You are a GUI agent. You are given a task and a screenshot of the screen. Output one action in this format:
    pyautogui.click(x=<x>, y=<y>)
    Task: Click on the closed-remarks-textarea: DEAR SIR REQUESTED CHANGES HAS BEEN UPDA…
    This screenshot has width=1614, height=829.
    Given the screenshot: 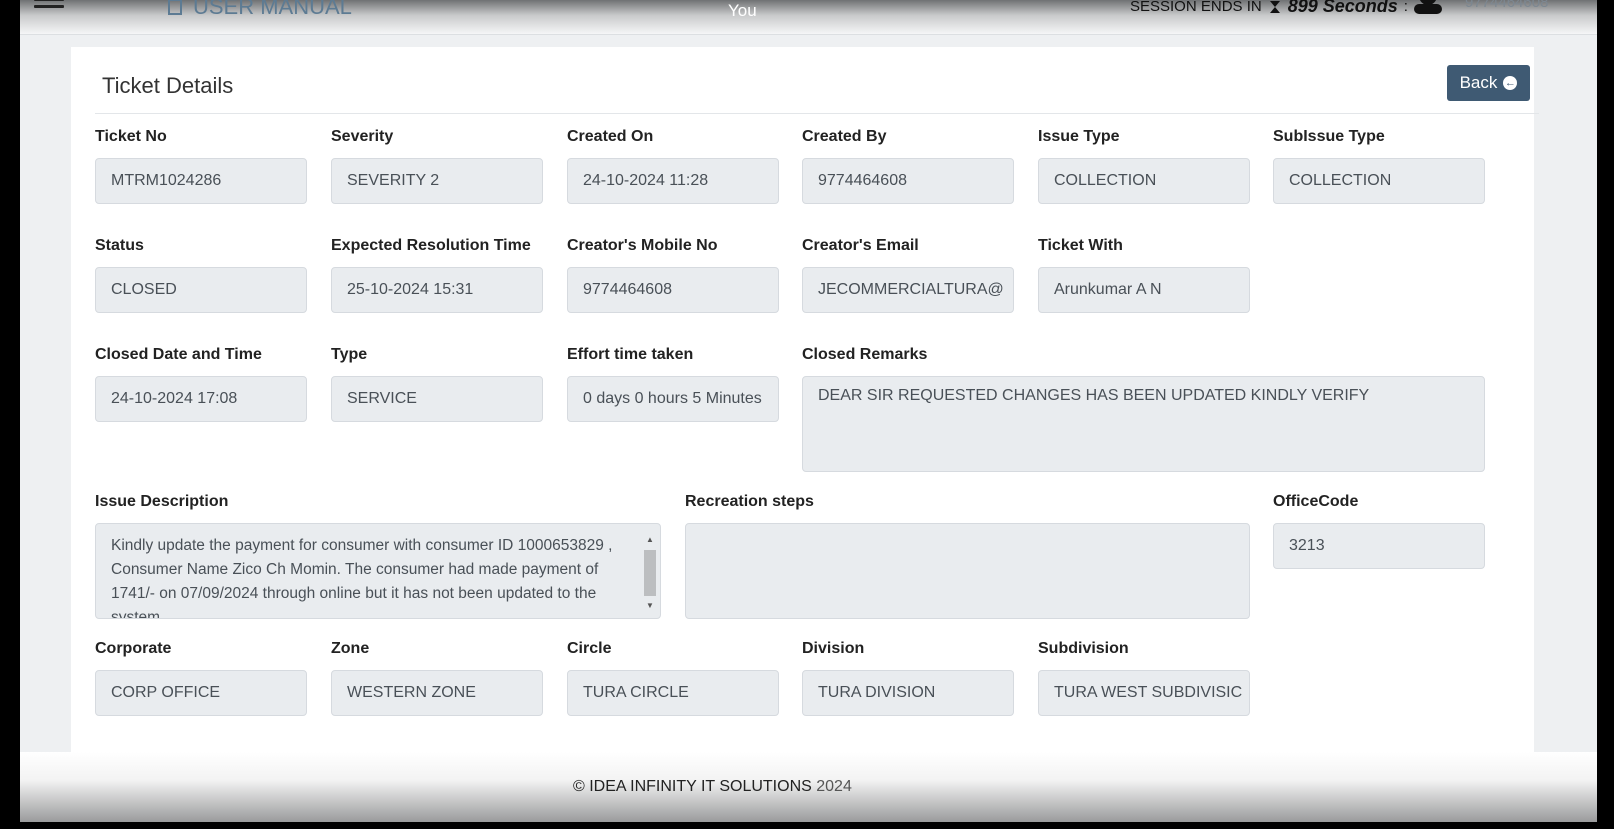 What is the action you would take?
    pyautogui.click(x=1143, y=424)
    